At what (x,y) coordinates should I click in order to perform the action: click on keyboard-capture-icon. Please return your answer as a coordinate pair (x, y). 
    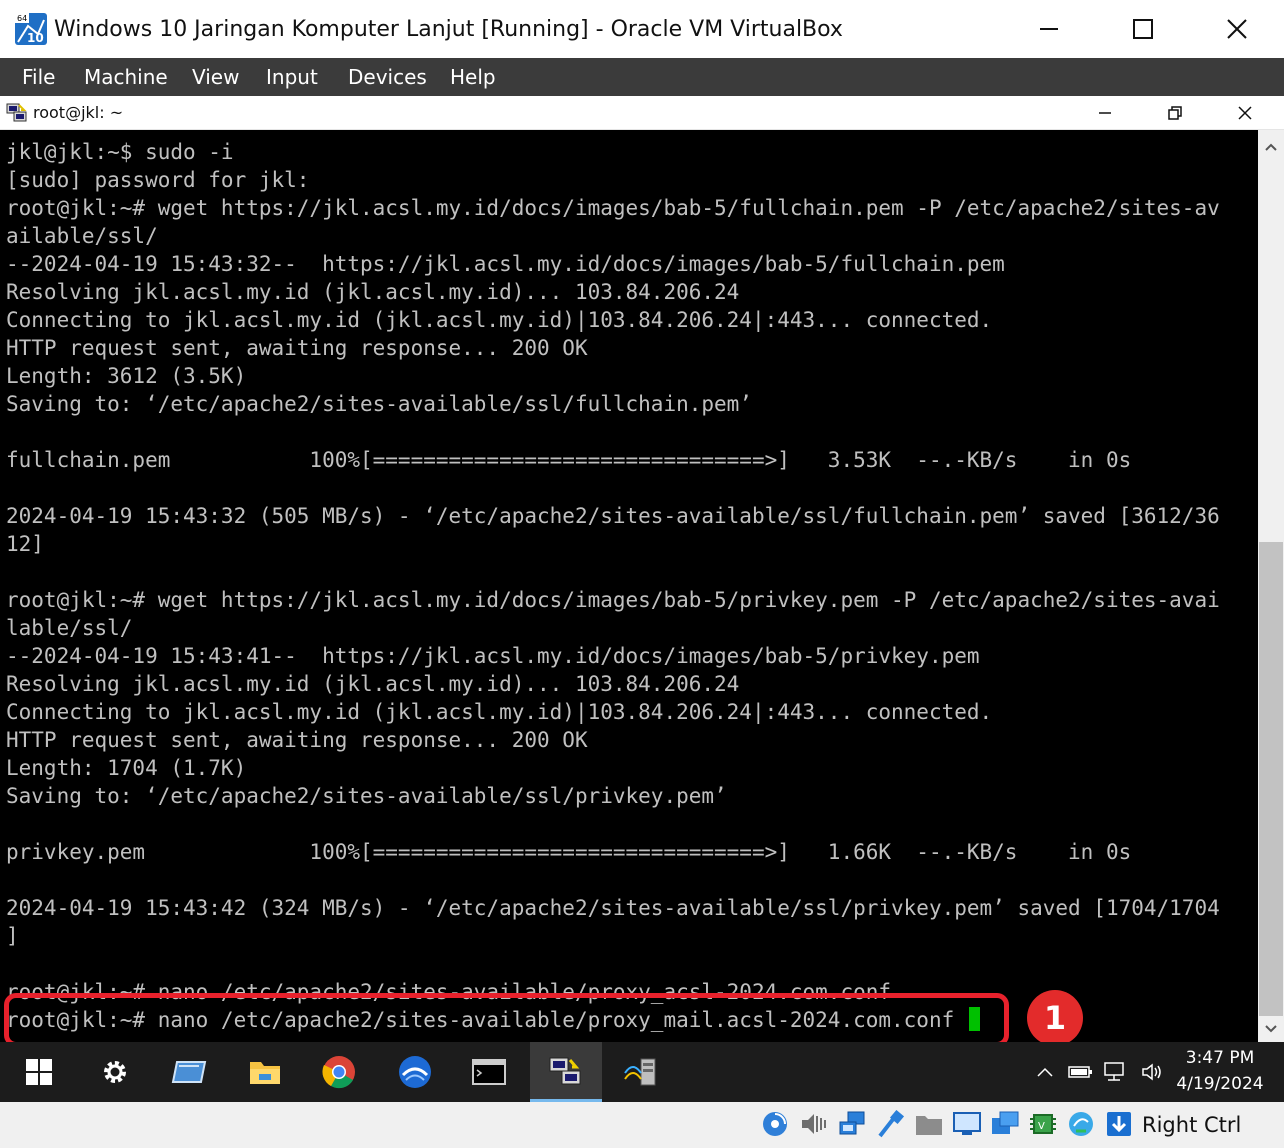
    Looking at the image, I should click on (1119, 1124).